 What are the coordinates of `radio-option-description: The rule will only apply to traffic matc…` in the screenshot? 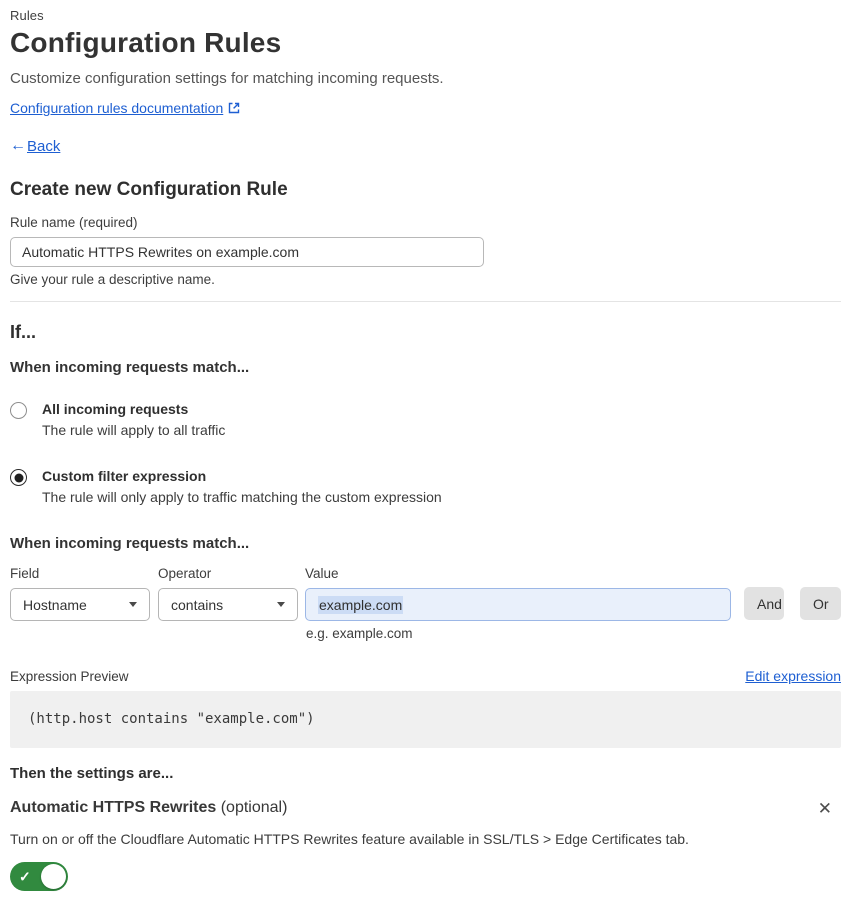 It's located at (242, 497).